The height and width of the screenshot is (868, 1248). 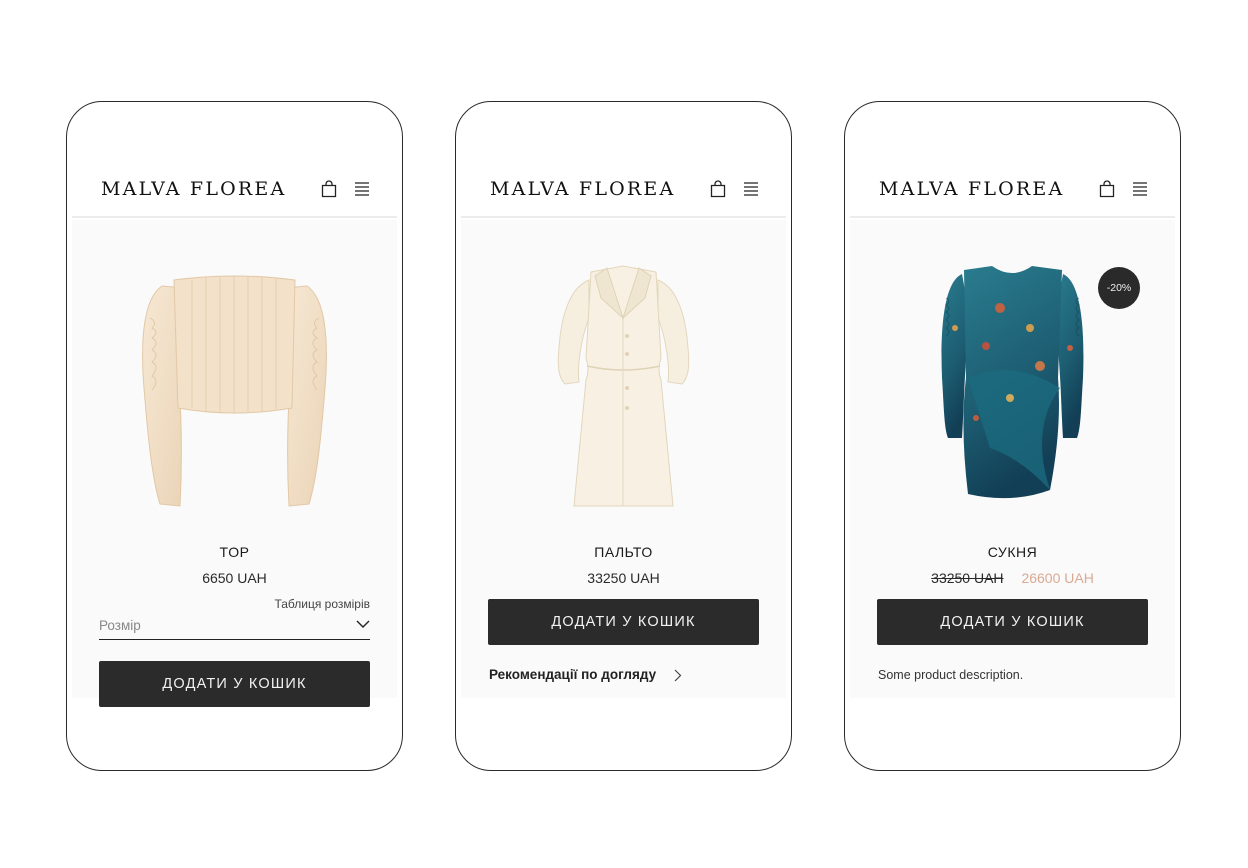 What do you see at coordinates (967, 578) in the screenshot?
I see `old-price: 33250 UAH` at bounding box center [967, 578].